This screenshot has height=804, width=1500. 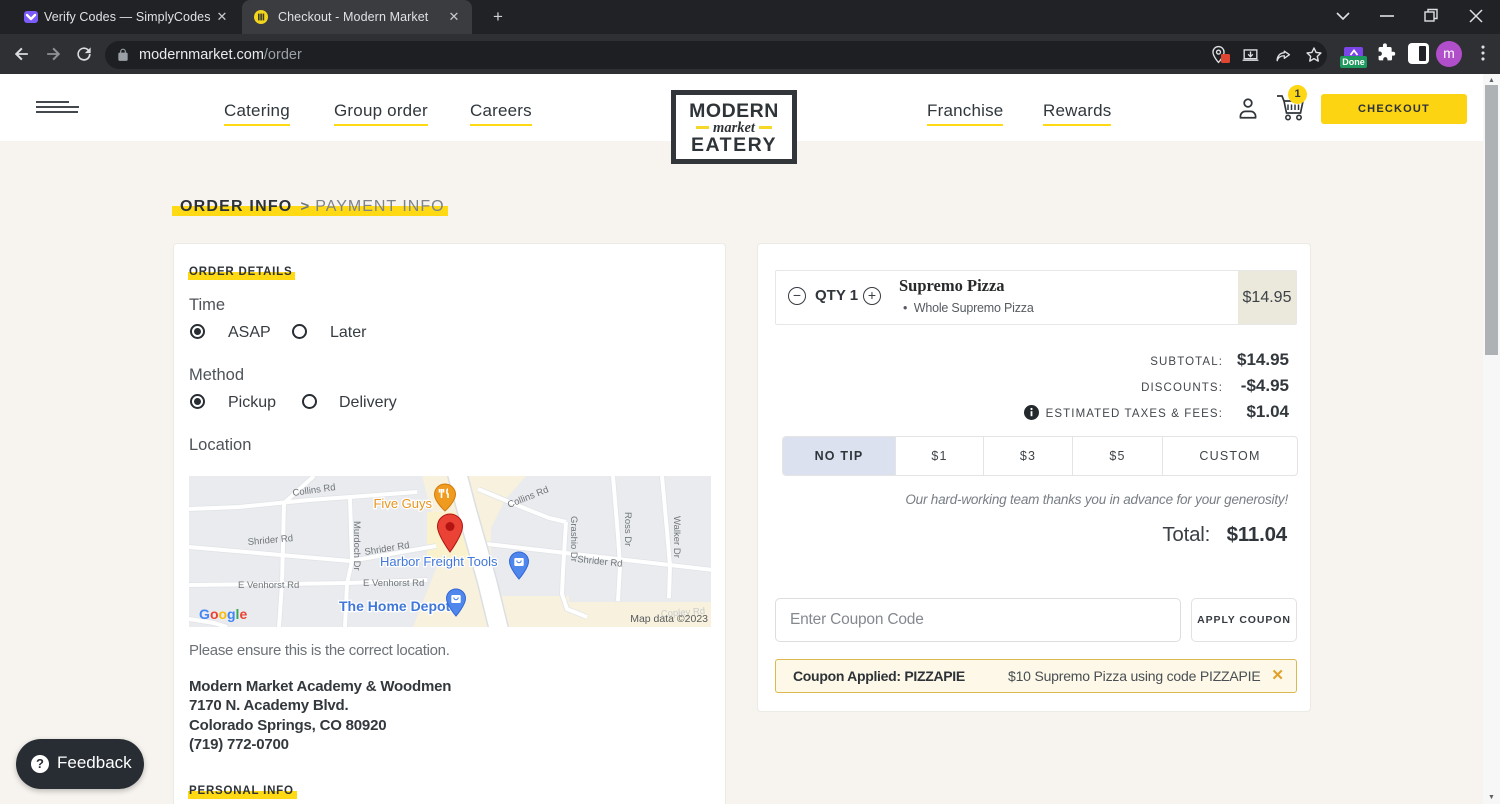 What do you see at coordinates (669, 619) in the screenshot?
I see `svg-text: Map data ©2023` at bounding box center [669, 619].